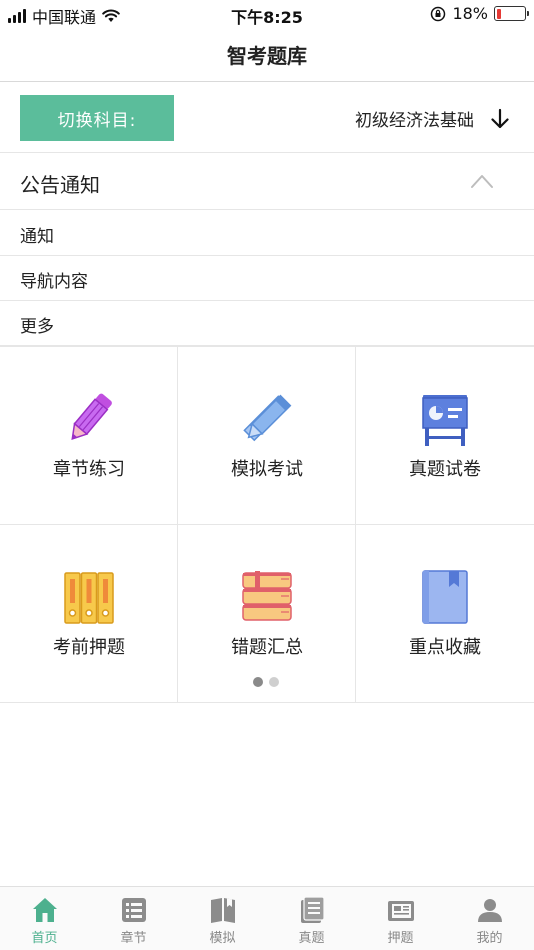  What do you see at coordinates (89, 598) in the screenshot?
I see `binders-icon` at bounding box center [89, 598].